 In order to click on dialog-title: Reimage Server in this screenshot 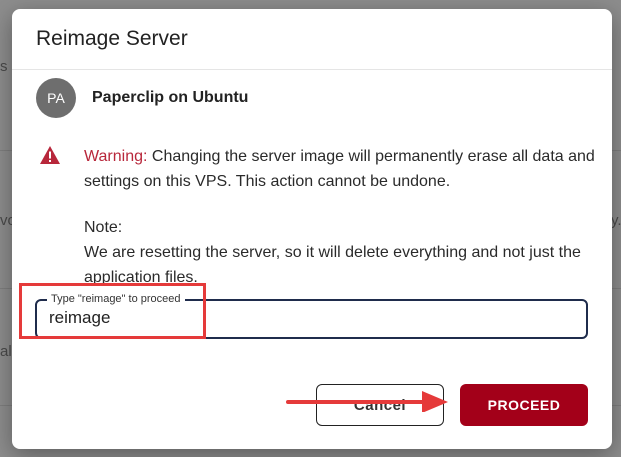, I will do `click(112, 38)`.